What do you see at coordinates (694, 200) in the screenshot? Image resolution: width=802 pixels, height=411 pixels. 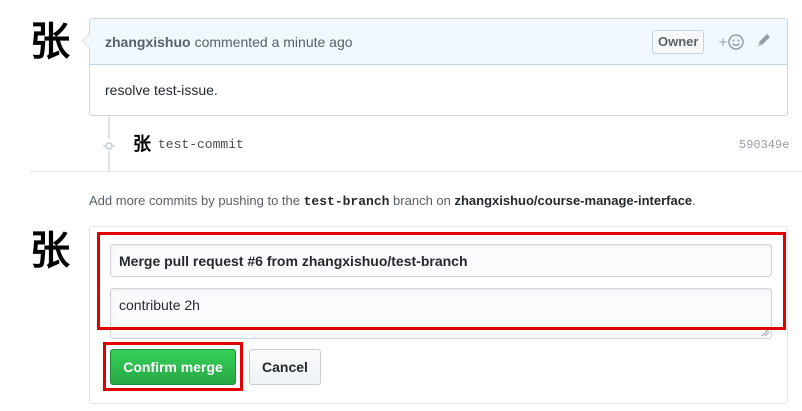 I see `push-info-suffix: .` at bounding box center [694, 200].